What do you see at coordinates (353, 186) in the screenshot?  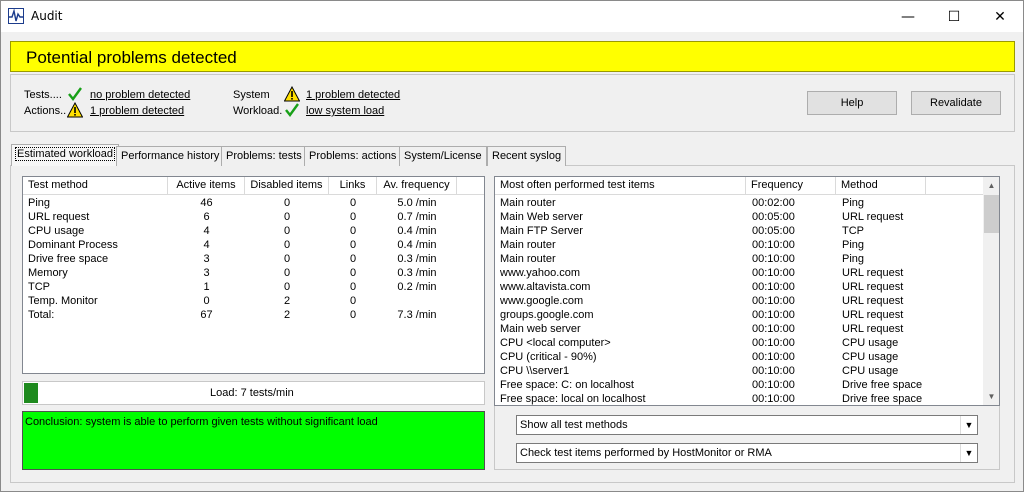 I see `column-header-links: Links` at bounding box center [353, 186].